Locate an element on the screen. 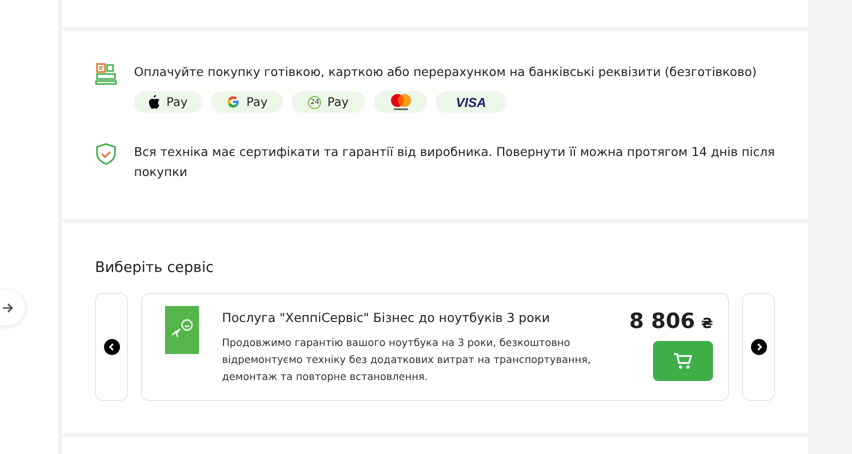  next-button is located at coordinates (758, 347).